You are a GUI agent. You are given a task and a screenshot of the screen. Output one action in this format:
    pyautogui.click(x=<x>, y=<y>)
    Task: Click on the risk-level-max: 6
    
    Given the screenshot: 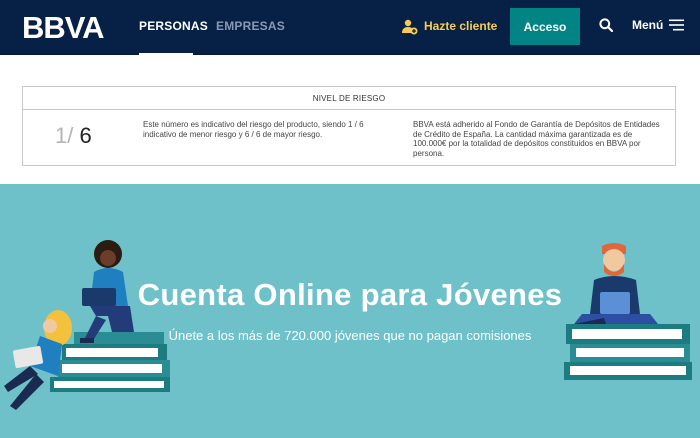 What is the action you would take?
    pyautogui.click(x=85, y=135)
    